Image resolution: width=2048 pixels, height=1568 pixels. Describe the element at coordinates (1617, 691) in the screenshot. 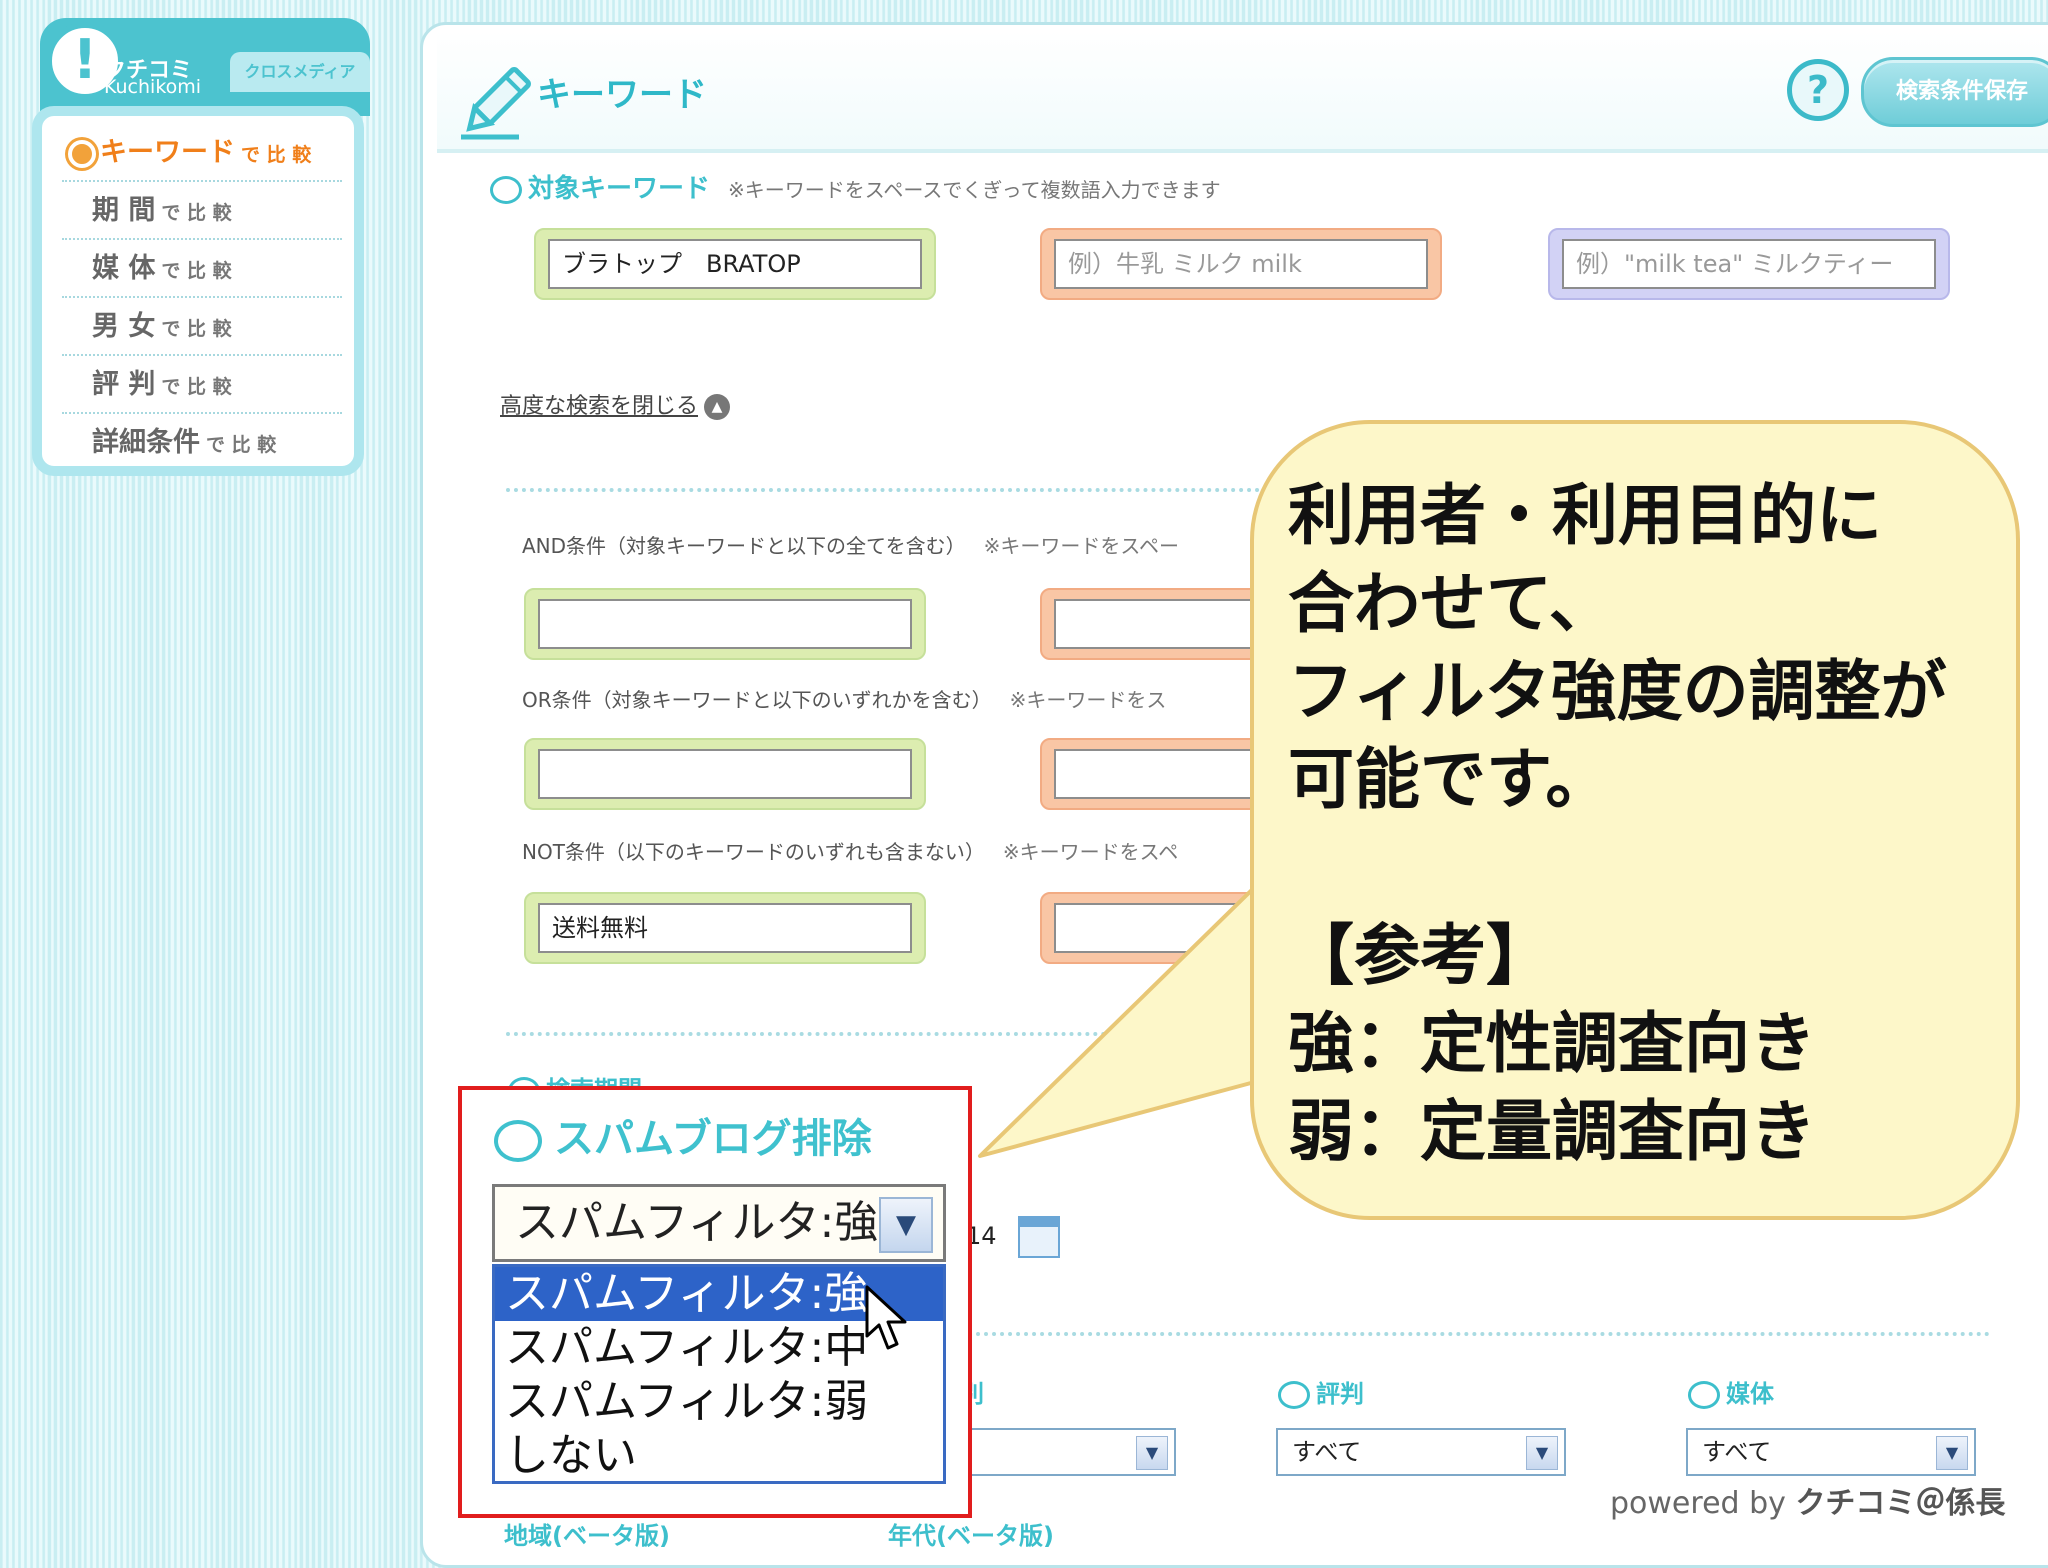

I see `callout-line-3: フィルタ強度の調整が` at that location.